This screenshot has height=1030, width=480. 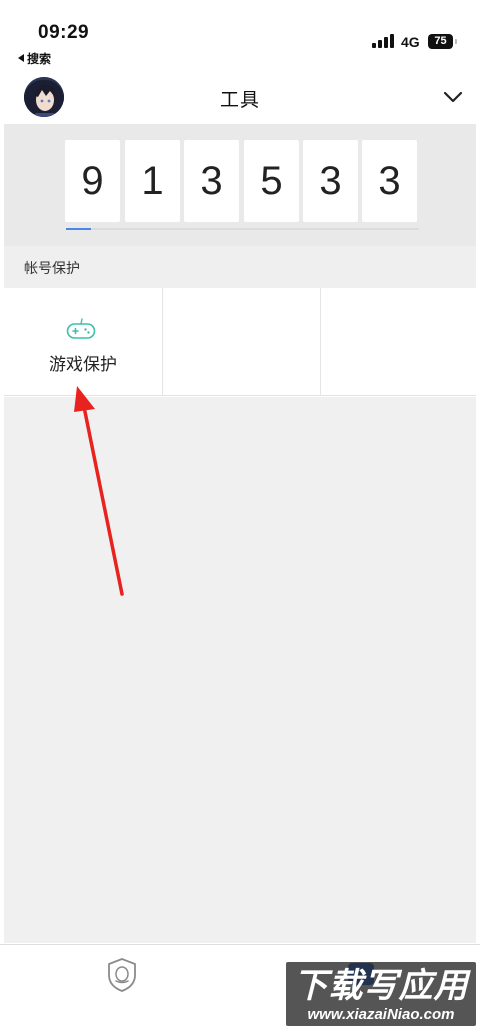 What do you see at coordinates (240, 35) in the screenshot?
I see `status-bar: 09:29 搜索 4G 75` at bounding box center [240, 35].